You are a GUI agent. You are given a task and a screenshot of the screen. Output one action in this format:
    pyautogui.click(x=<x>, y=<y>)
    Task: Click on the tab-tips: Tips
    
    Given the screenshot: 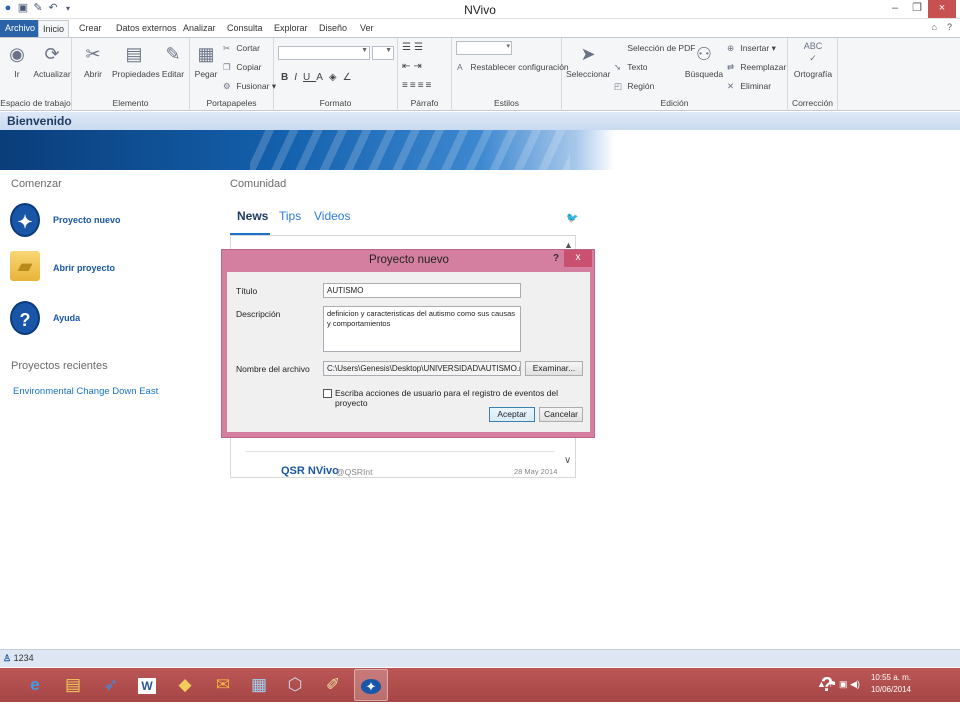 What is the action you would take?
    pyautogui.click(x=290, y=216)
    